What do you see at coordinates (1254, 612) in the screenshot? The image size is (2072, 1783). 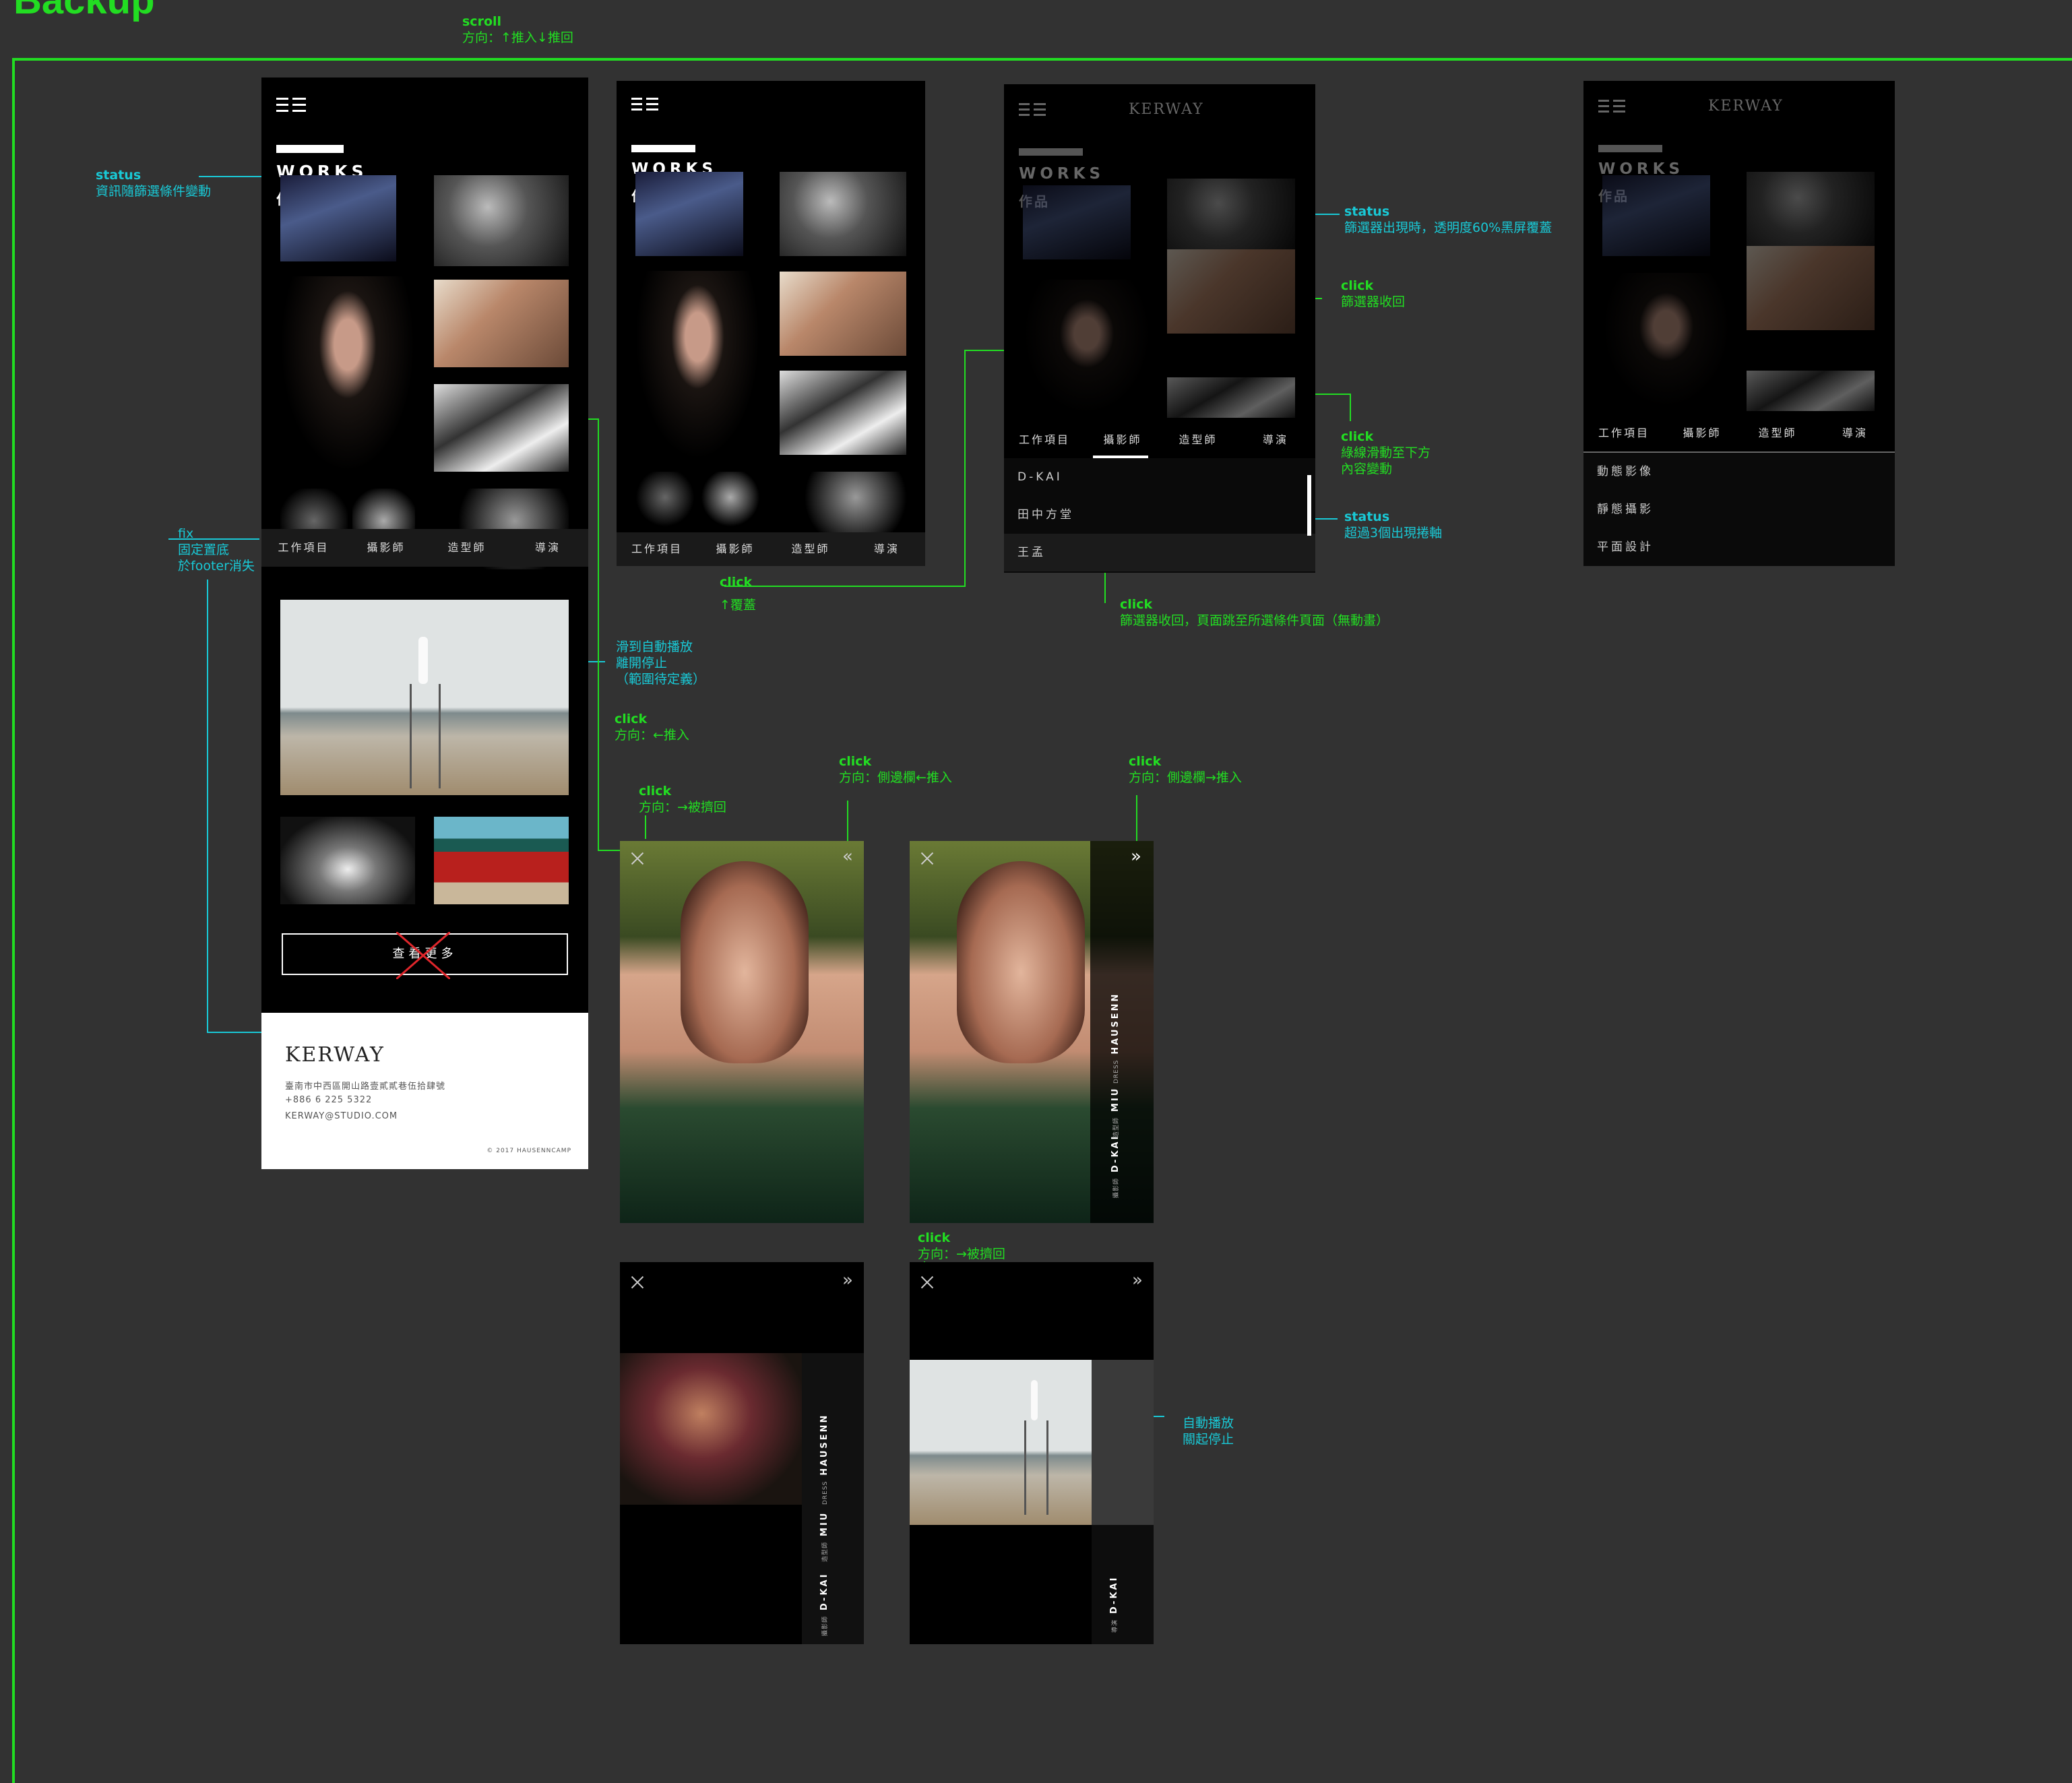 I see `note-click-jump: click 篩選器收回，頁面跳至所選條件頁面（無動畫）` at bounding box center [1254, 612].